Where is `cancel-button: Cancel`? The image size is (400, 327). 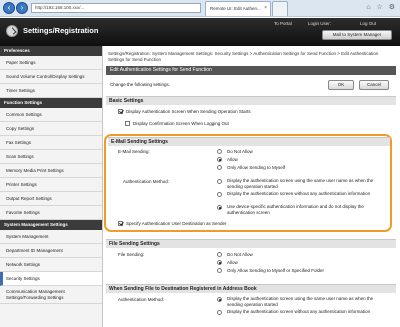
cancel-button: Cancel is located at coordinates (374, 85).